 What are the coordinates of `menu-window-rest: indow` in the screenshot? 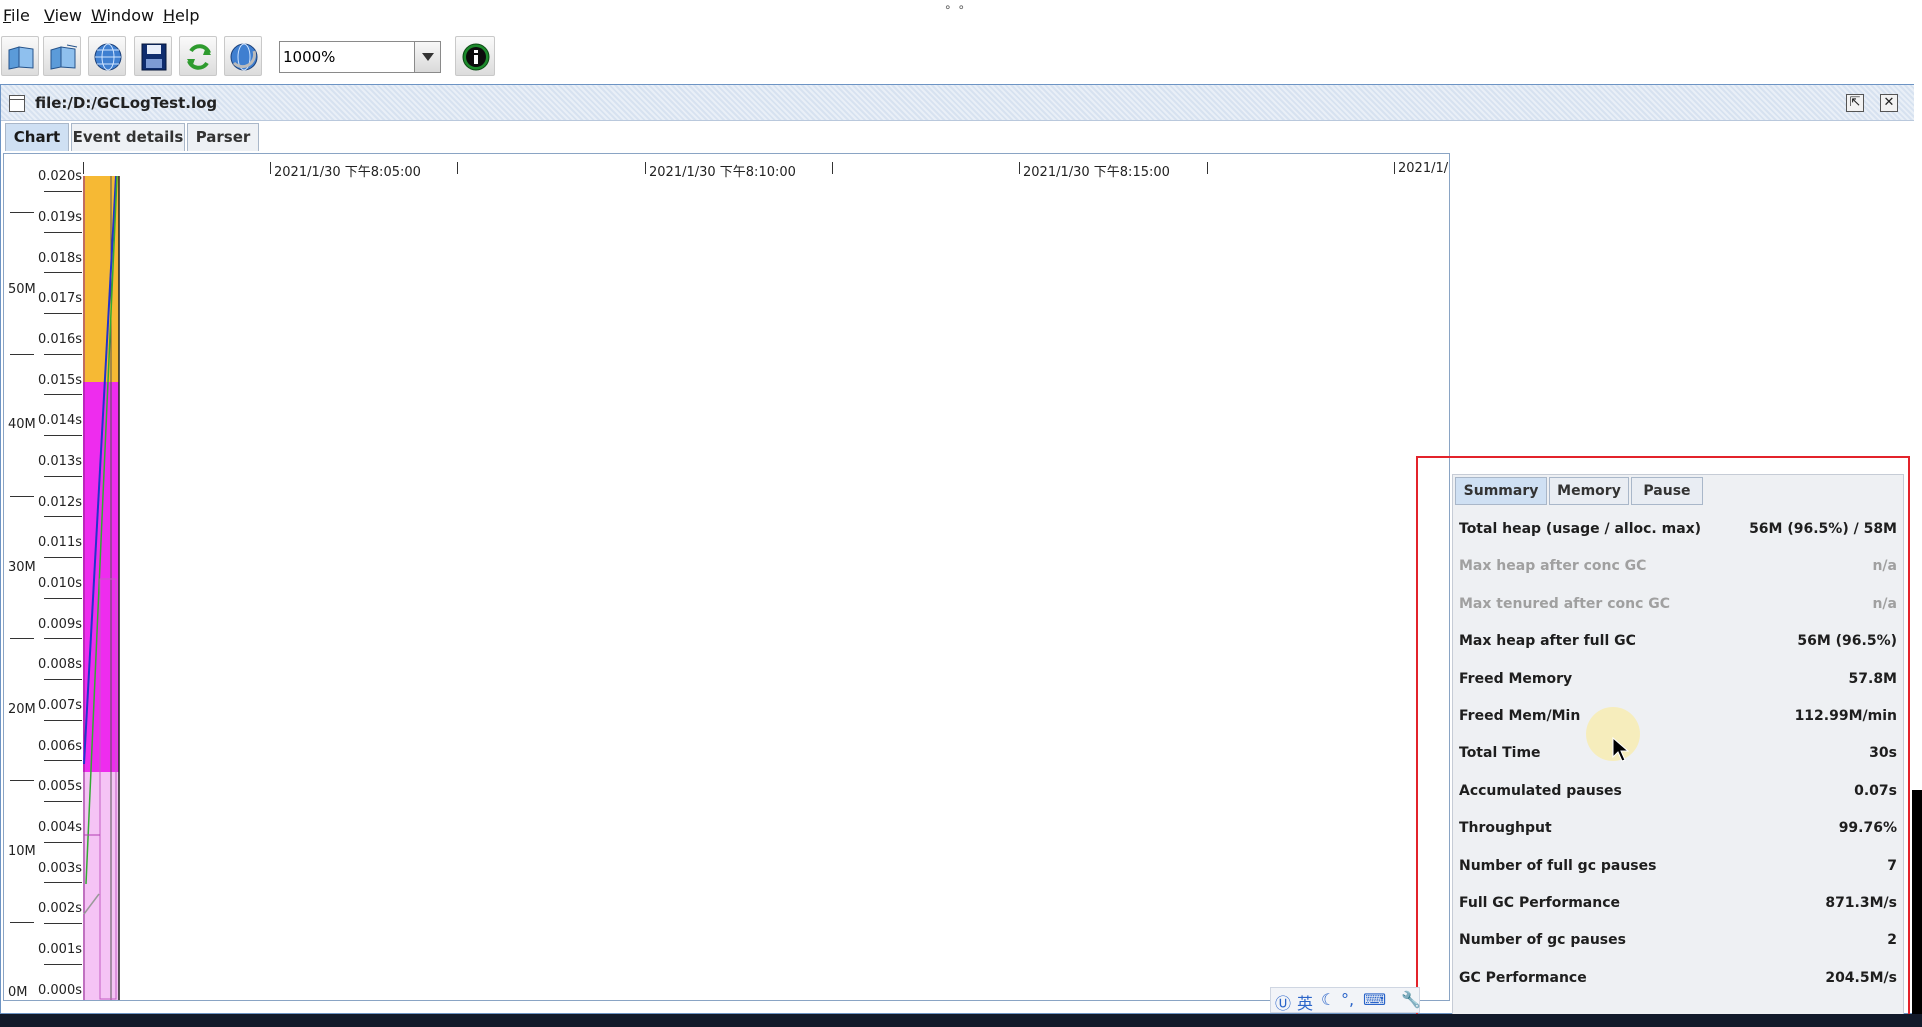 It's located at (130, 15).